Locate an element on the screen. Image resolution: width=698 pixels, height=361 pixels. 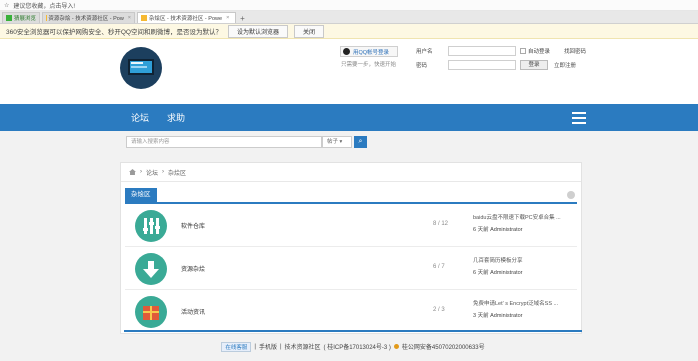
username-input is located at coordinates (482, 50).